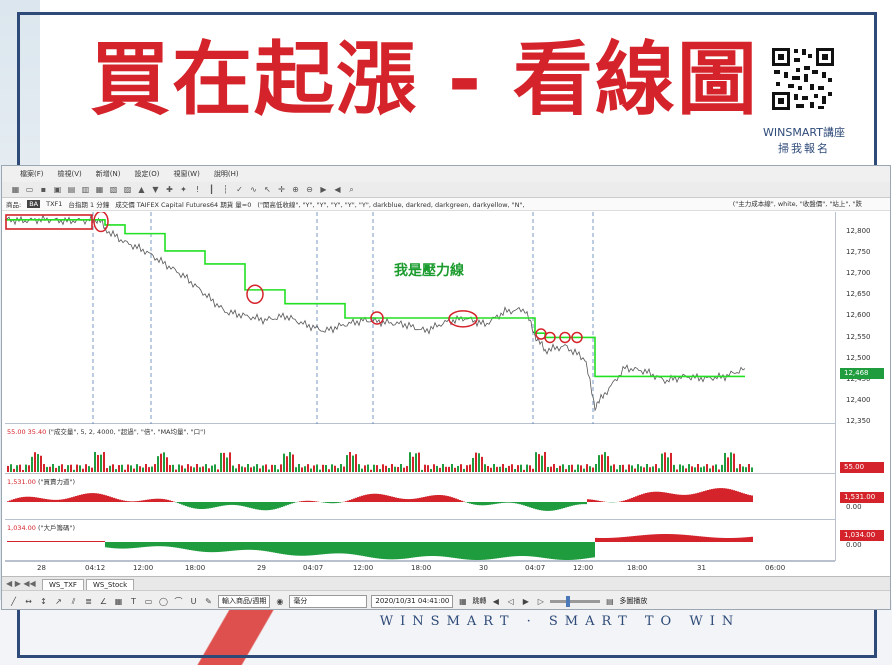 Image resolution: width=892 pixels, height=665 pixels. What do you see at coordinates (34, 204) in the screenshot?
I see `symbol-badge: BA` at bounding box center [34, 204].